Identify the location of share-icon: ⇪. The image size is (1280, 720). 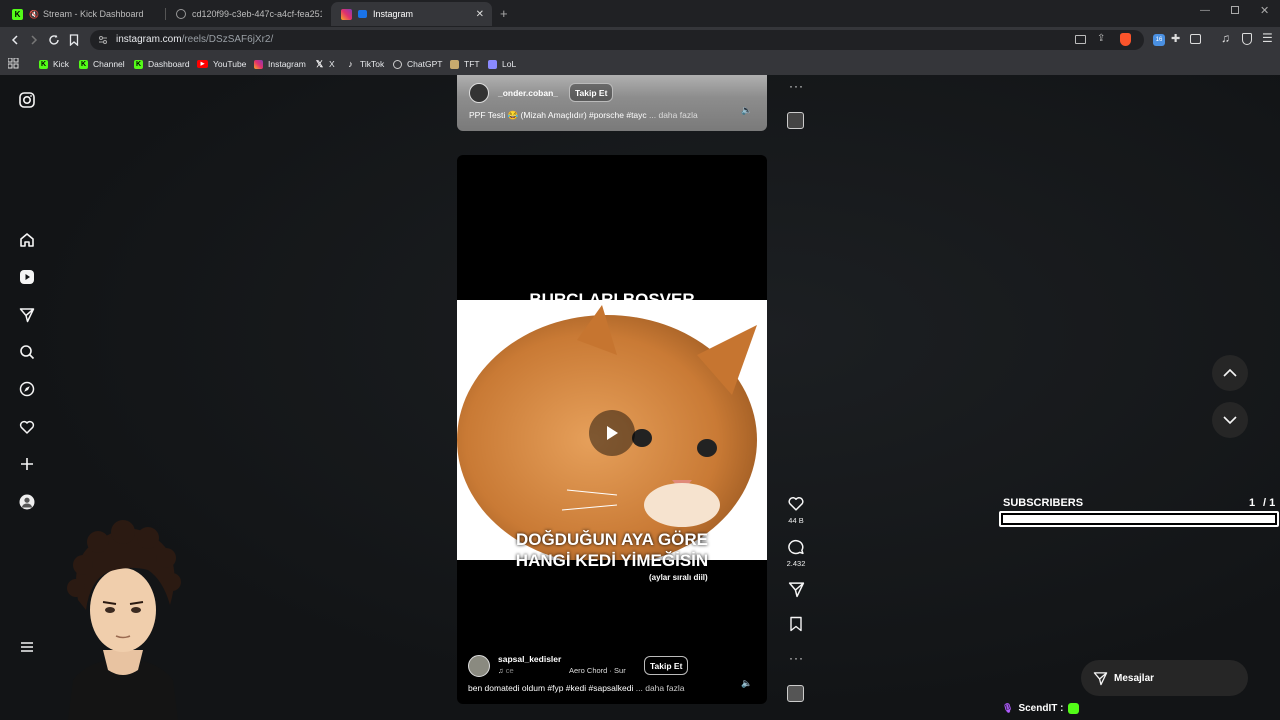
(1101, 38).